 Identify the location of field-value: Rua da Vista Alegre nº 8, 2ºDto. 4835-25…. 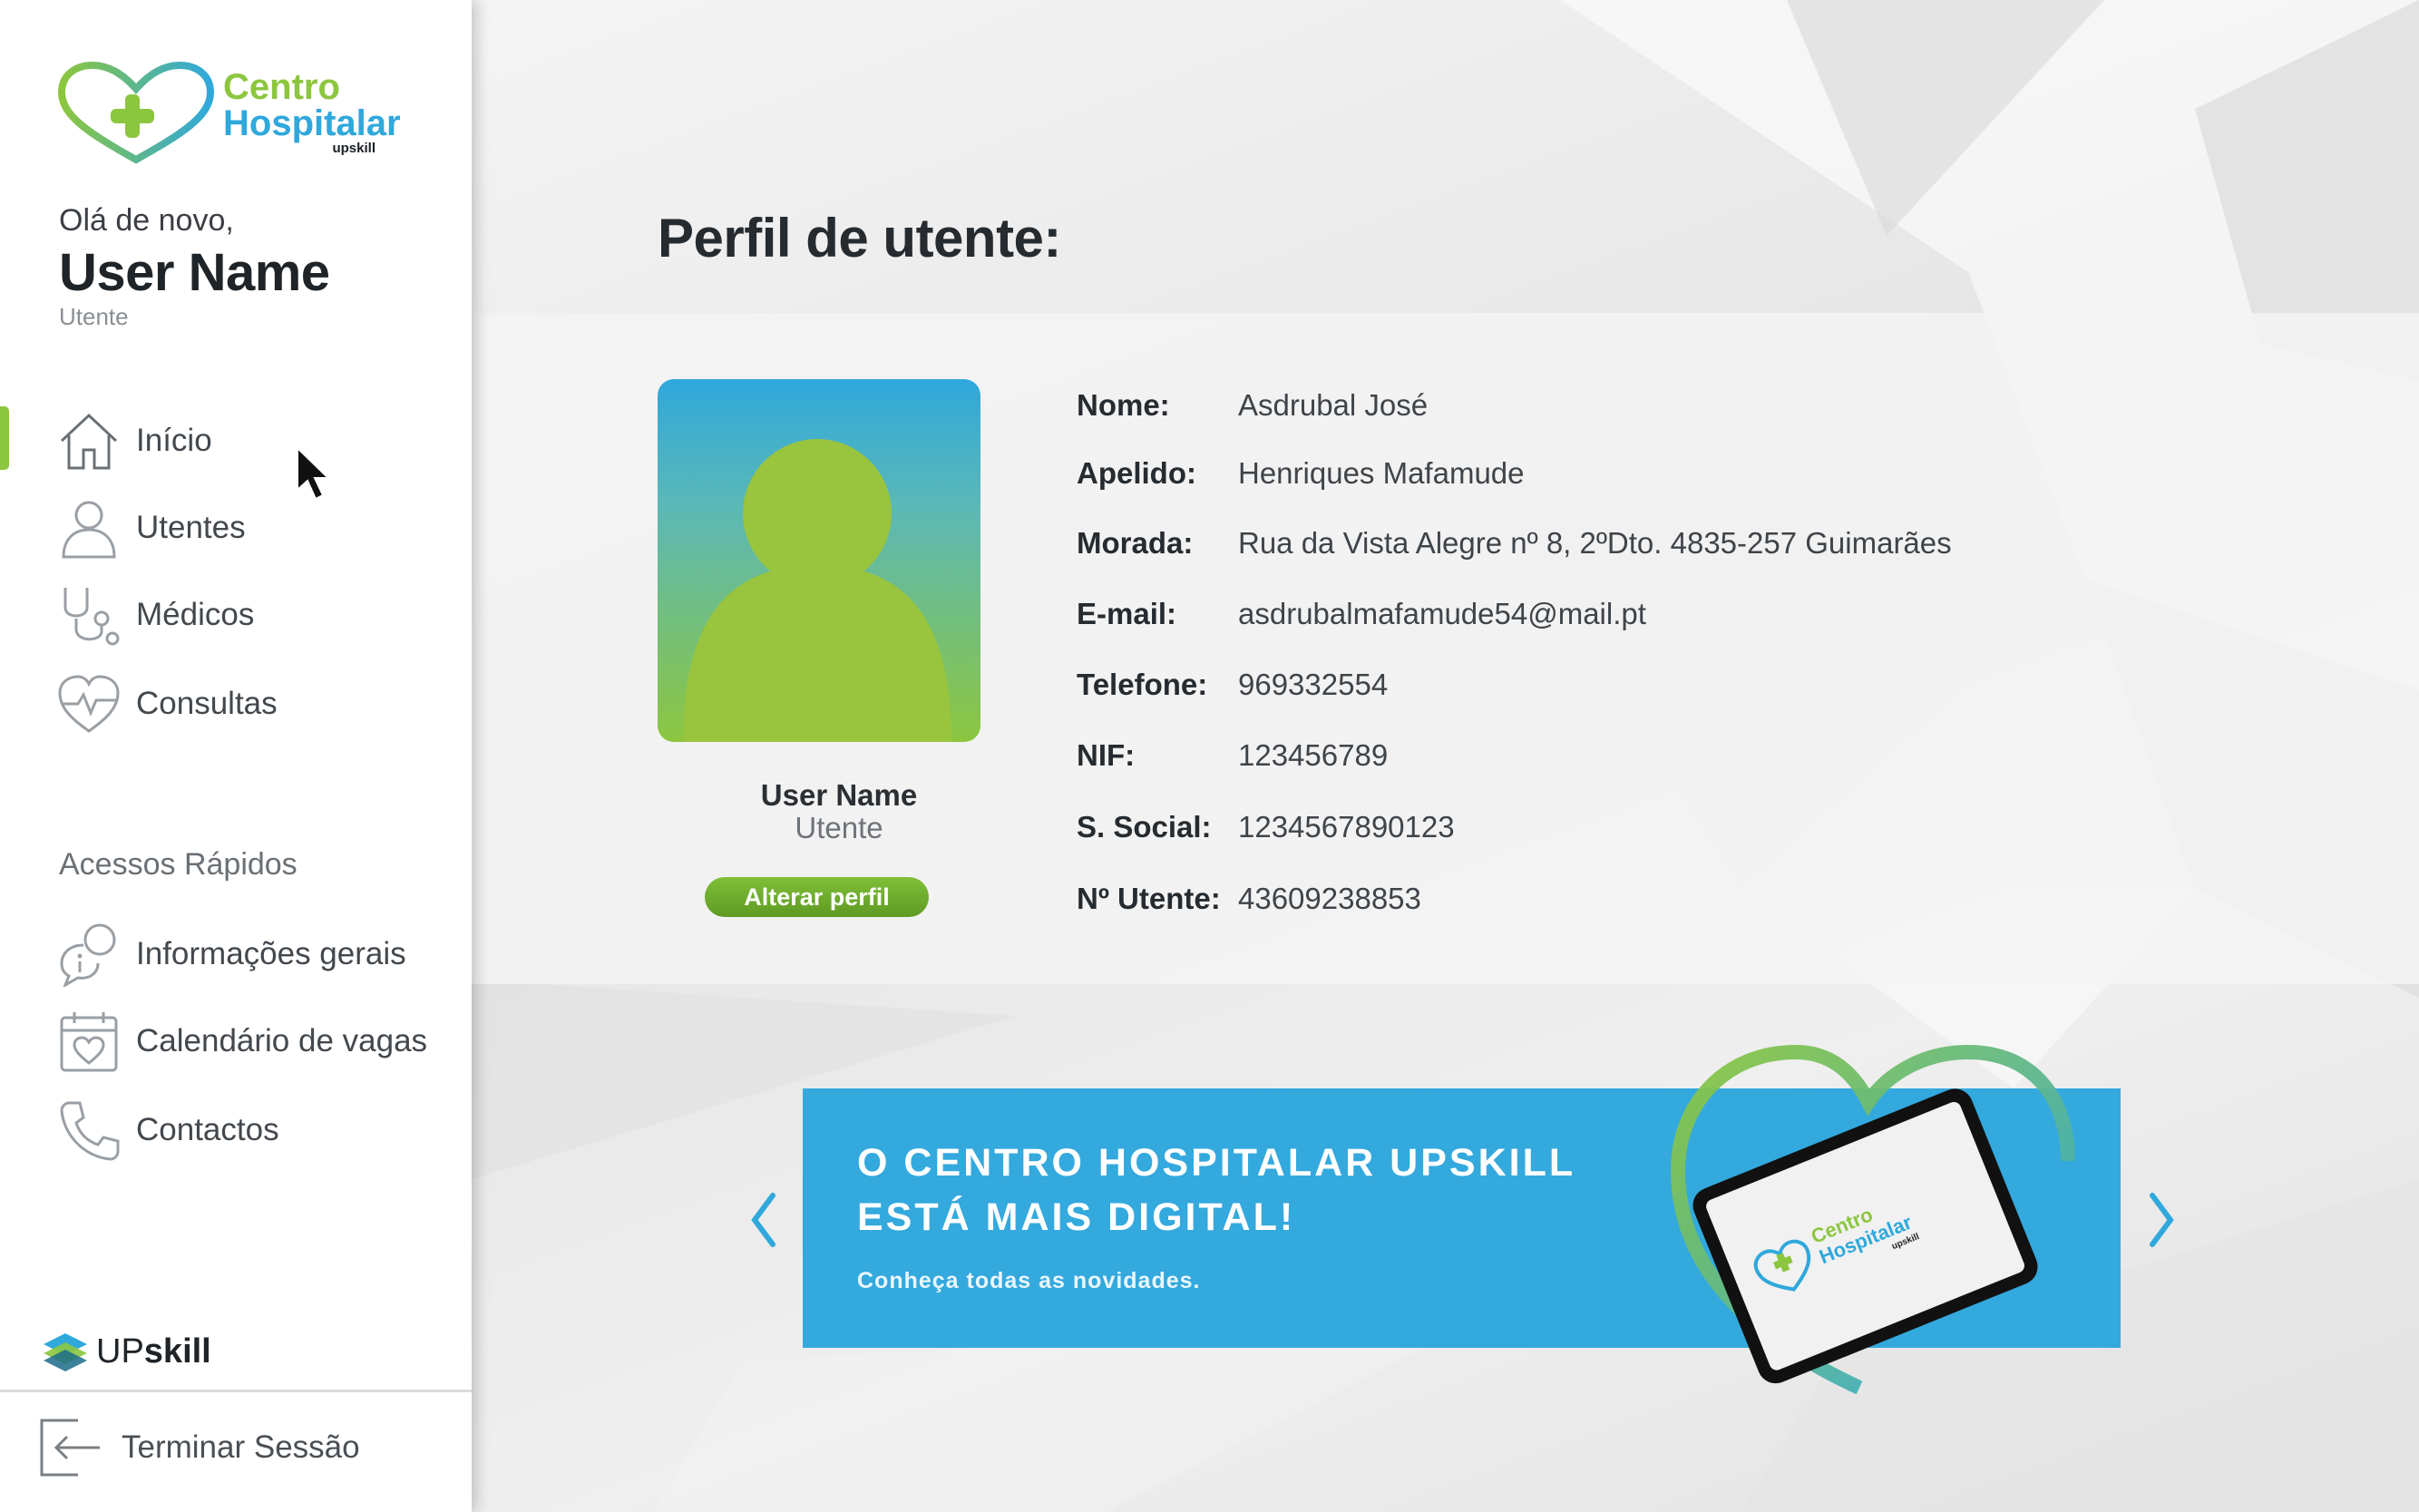
(1595, 543).